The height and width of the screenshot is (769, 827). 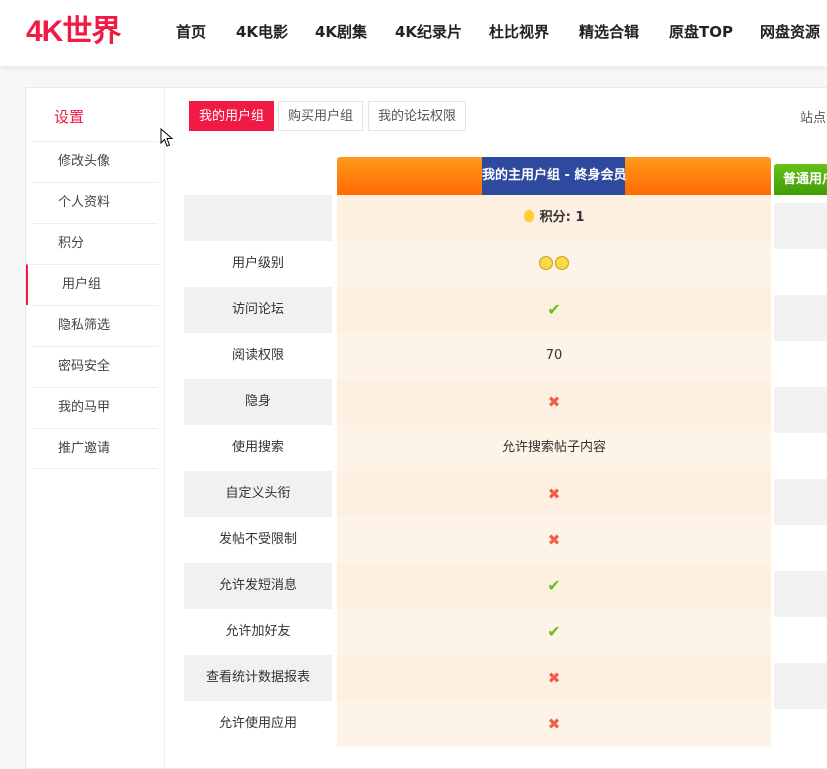 I want to click on table-row: 自定义头衔, so click(x=258, y=494).